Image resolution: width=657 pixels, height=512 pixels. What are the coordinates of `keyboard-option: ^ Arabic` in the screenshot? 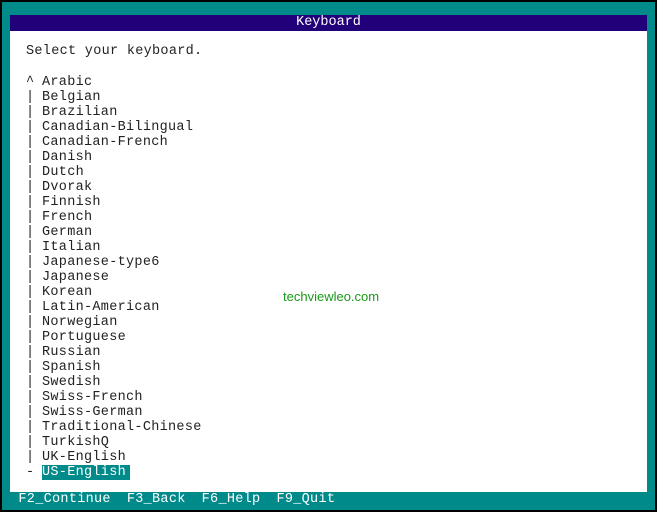 It's located at (114, 82).